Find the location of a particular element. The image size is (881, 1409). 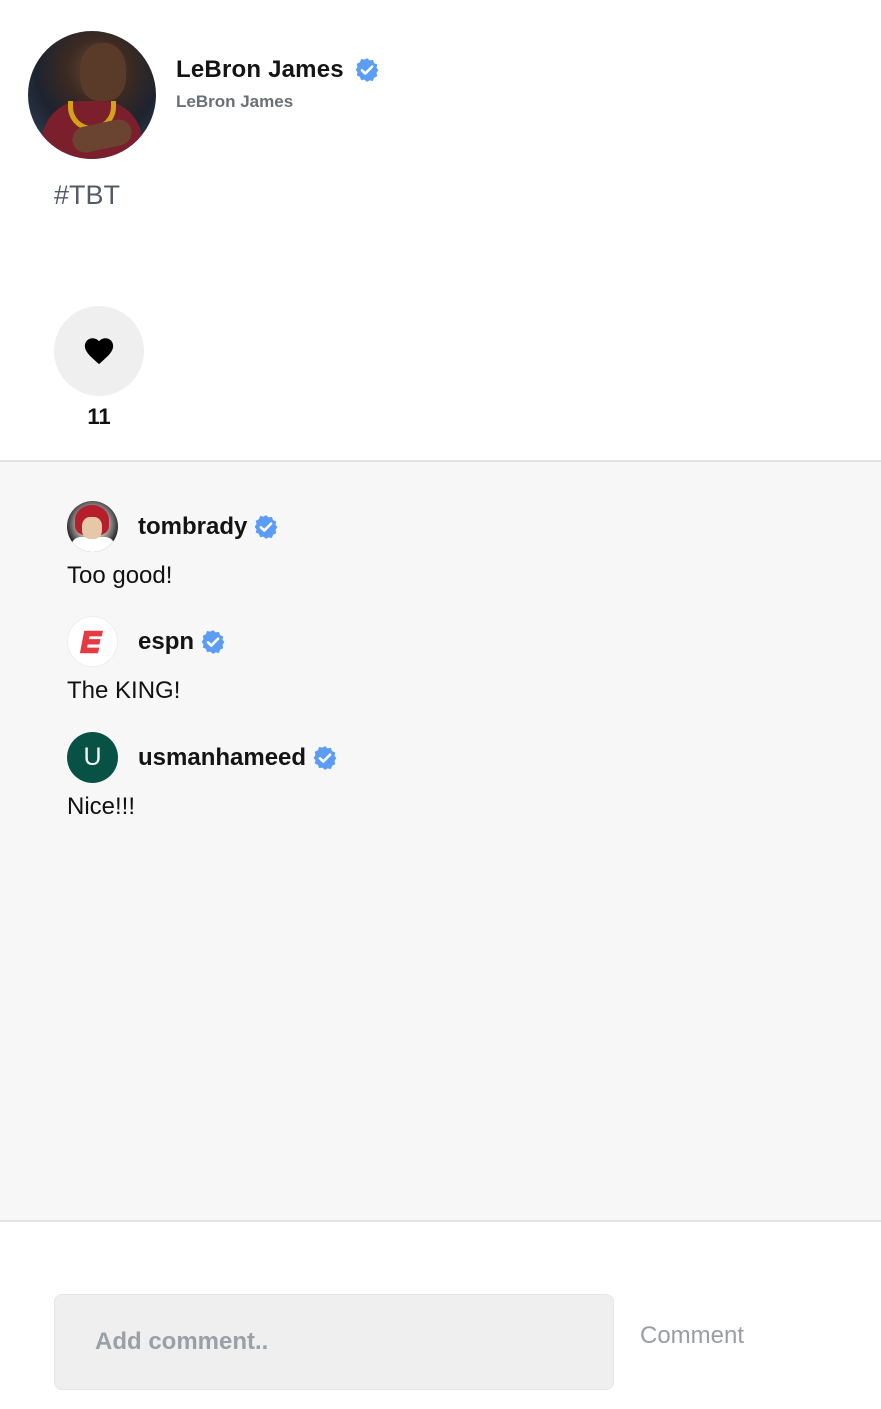

heart-icon is located at coordinates (99, 351).